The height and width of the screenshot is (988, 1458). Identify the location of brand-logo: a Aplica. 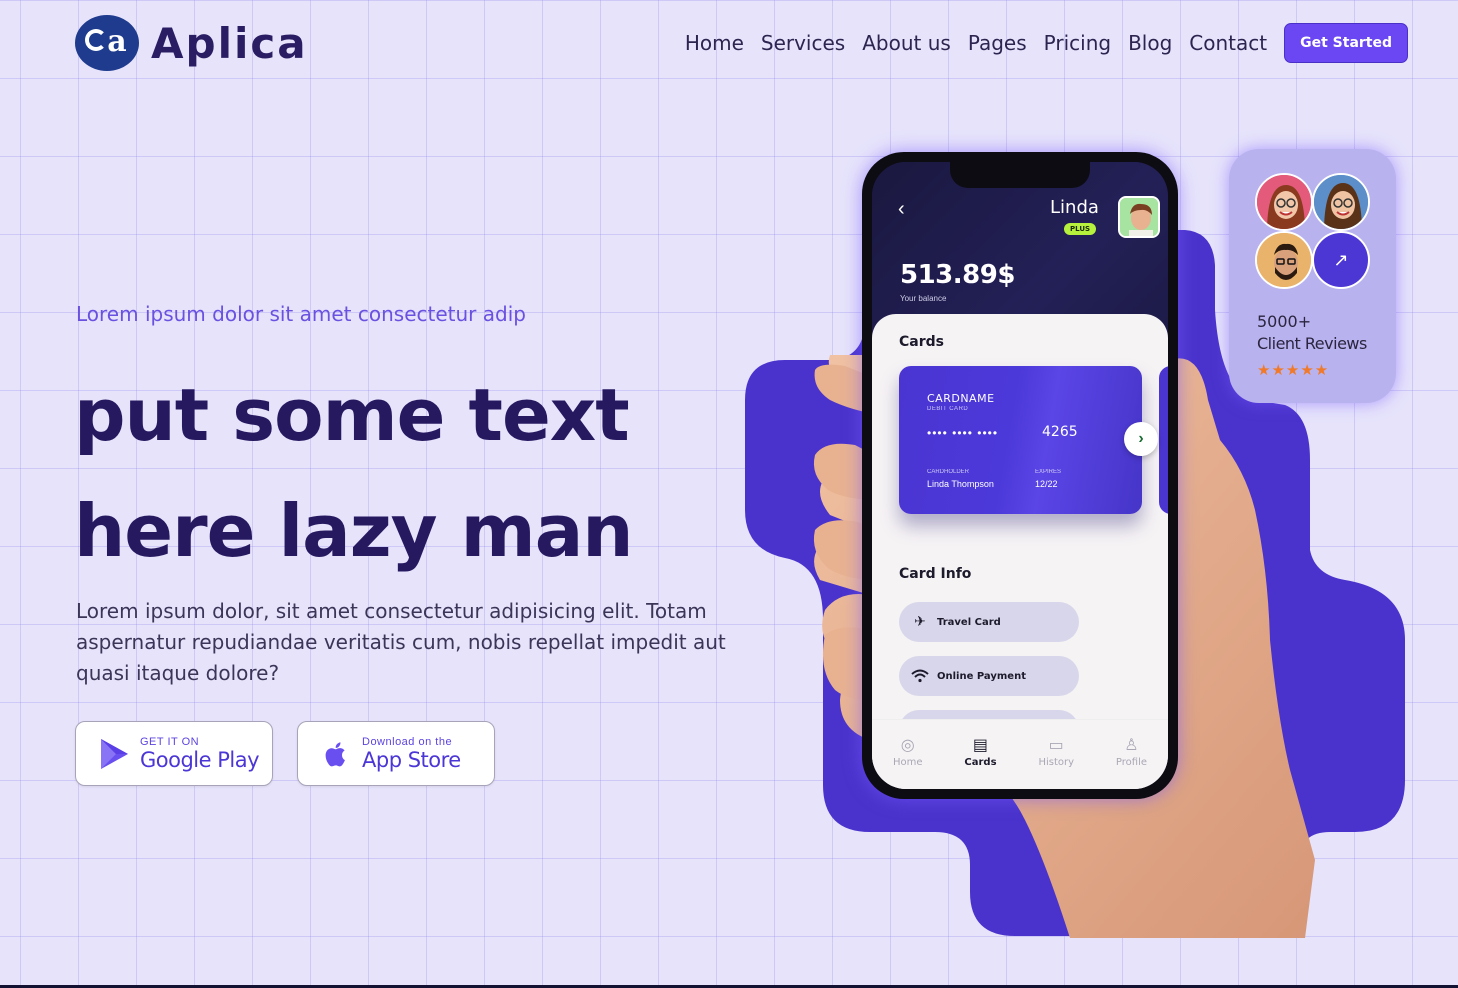
(191, 43).